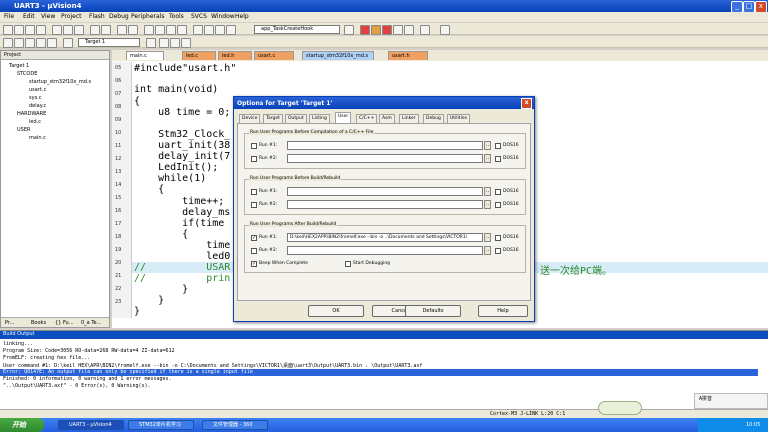  What do you see at coordinates (731, 401) in the screenshot?
I see `ime-bar: A拼音` at bounding box center [731, 401].